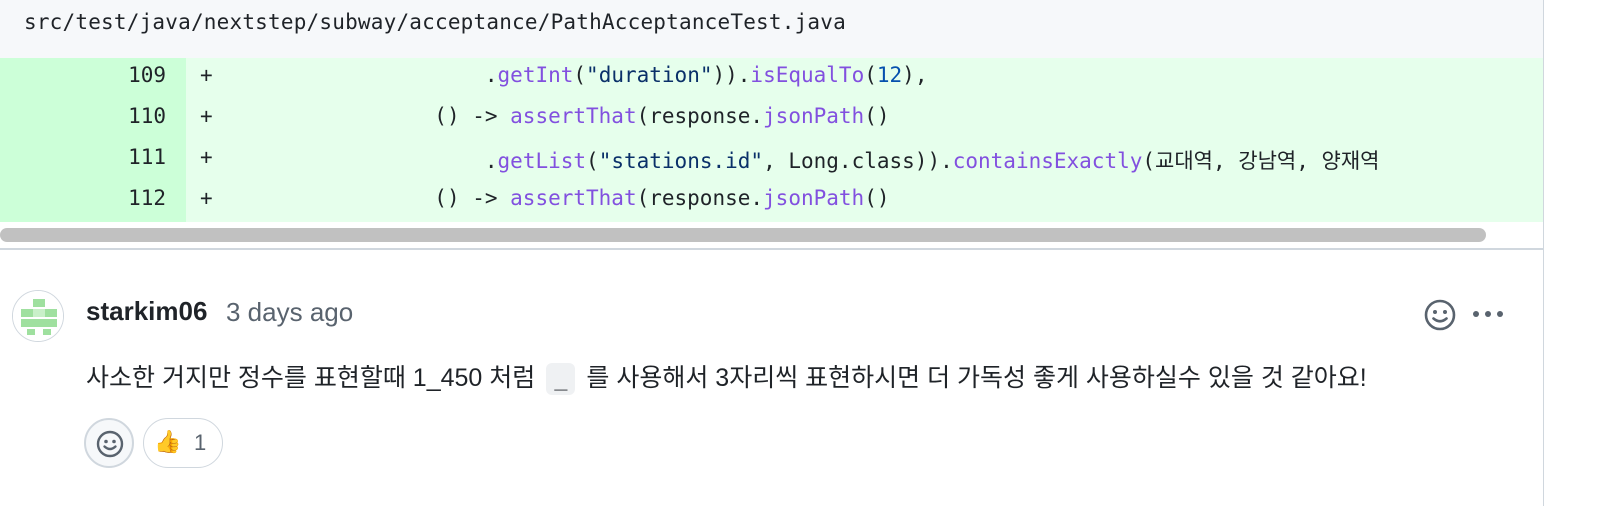  What do you see at coordinates (858, 161) in the screenshot?
I see `code-token-plain: , Long.class)).` at bounding box center [858, 161].